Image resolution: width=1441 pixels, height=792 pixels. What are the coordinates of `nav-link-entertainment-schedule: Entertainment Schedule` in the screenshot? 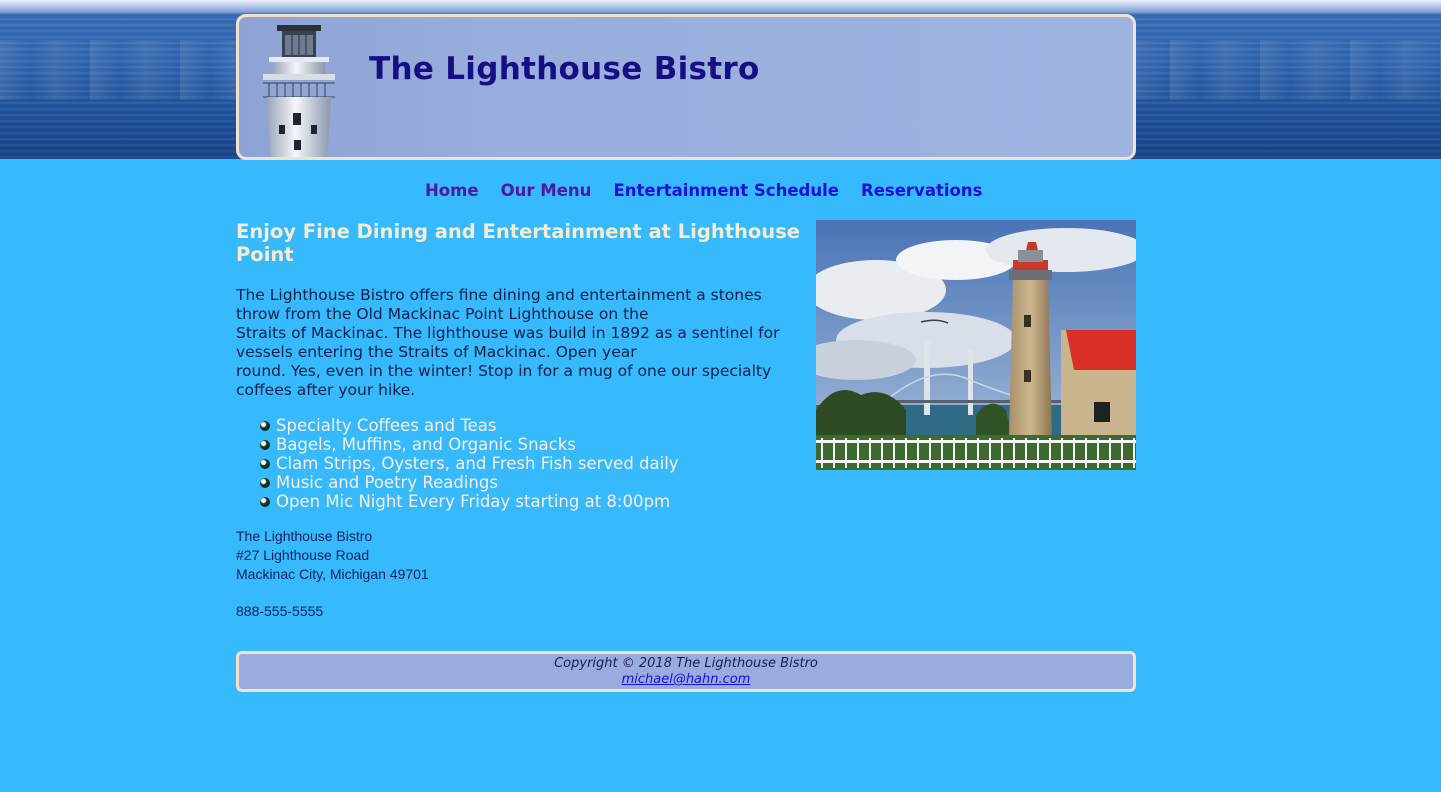 It's located at (725, 190).